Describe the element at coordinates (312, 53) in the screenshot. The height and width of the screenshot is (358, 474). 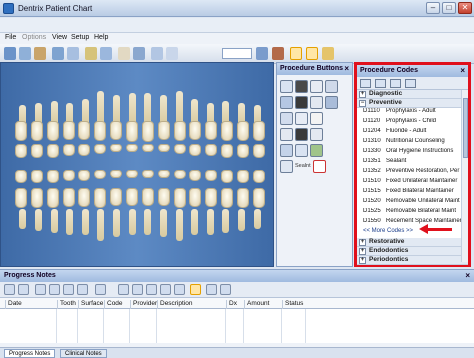
I see `procedure-codes-toggle` at that location.